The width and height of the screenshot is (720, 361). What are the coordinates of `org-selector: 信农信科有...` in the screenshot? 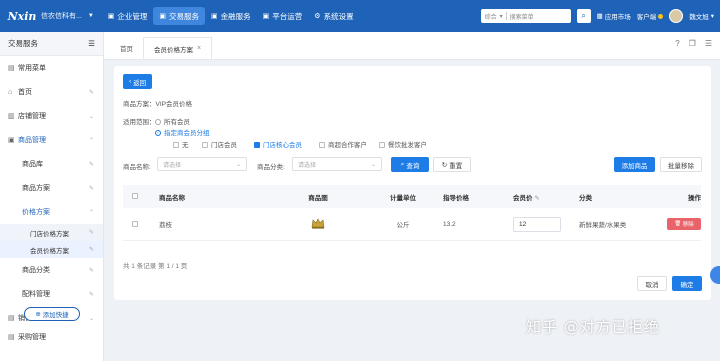 It's located at (61, 16).